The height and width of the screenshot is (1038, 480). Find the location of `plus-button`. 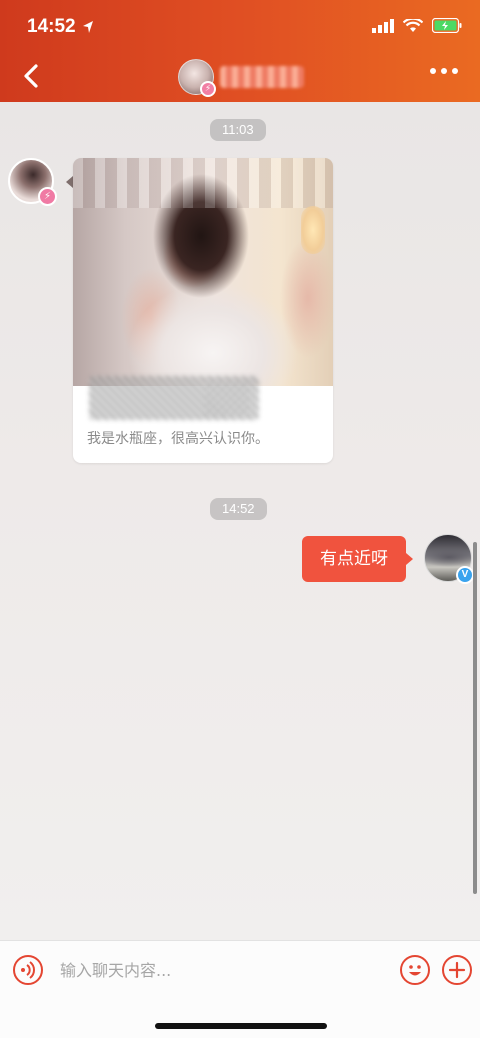

plus-button is located at coordinates (457, 970).